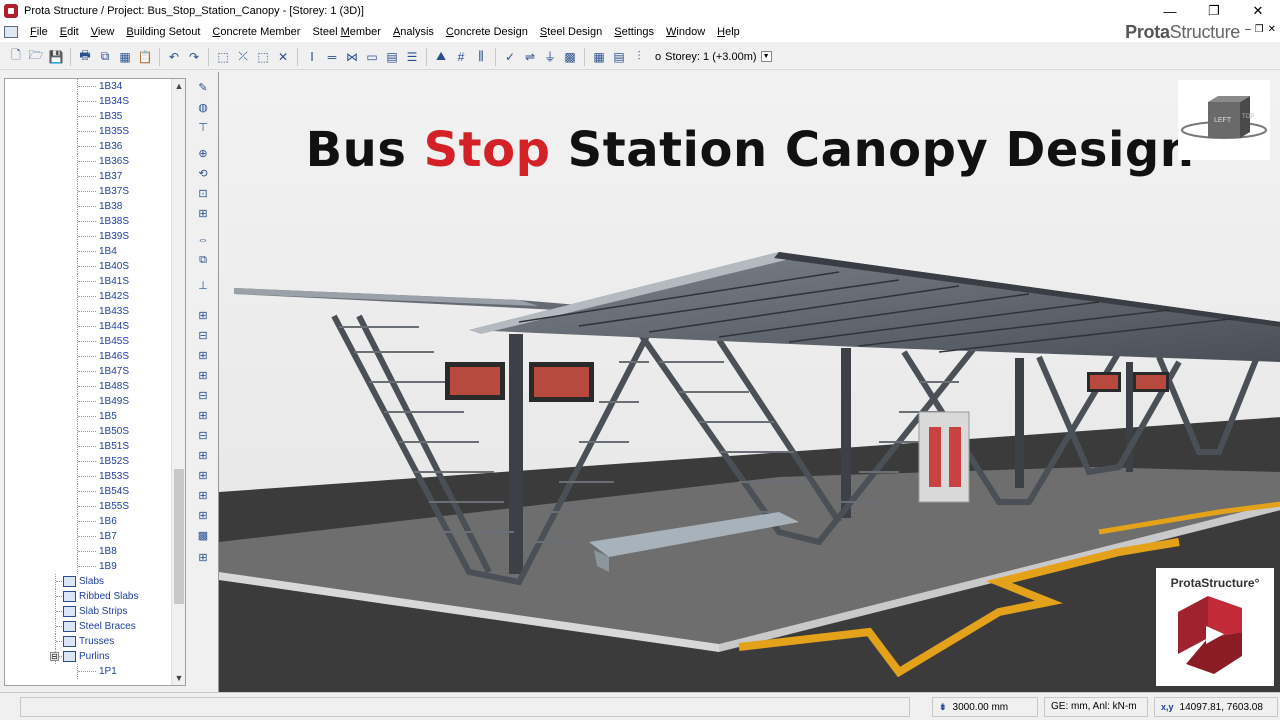 The height and width of the screenshot is (720, 1280). I want to click on print-icon: 🖶, so click(85, 57).